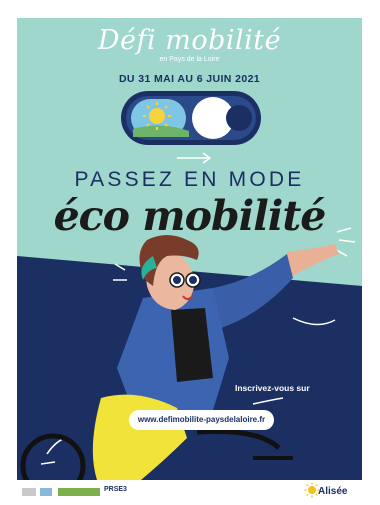 Image resolution: width=380 pixels, height=505 pixels. I want to click on partner-logo, so click(46, 492).